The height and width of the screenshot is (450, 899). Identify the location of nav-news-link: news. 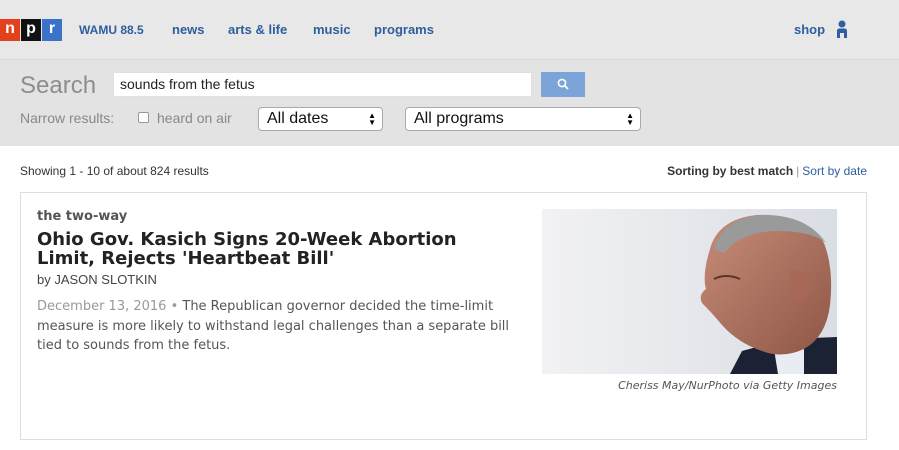
(188, 29).